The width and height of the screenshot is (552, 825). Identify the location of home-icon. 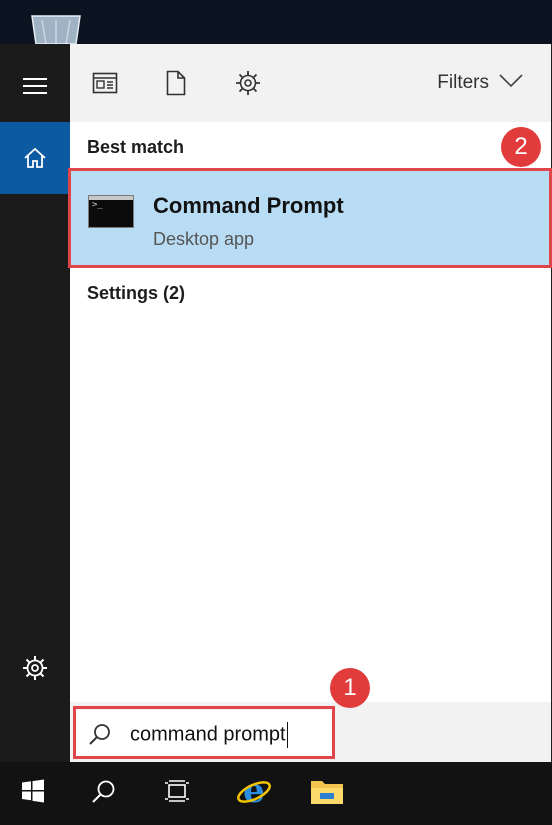
(35, 158).